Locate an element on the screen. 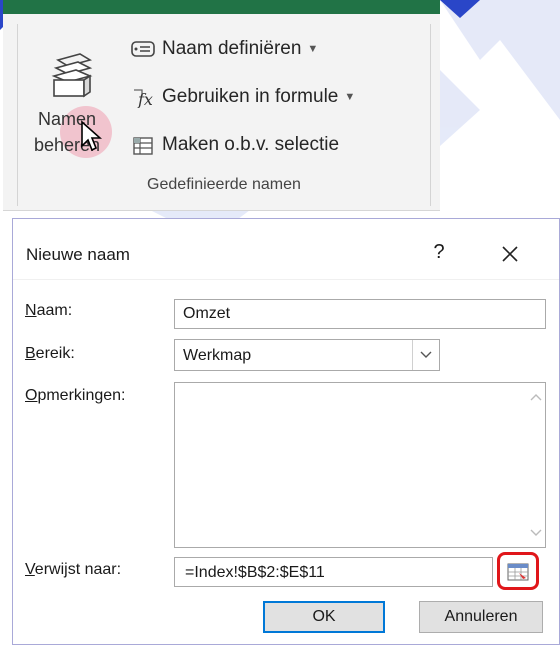 This screenshot has width=560, height=645. name-label-text: aam: is located at coordinates (54, 310).